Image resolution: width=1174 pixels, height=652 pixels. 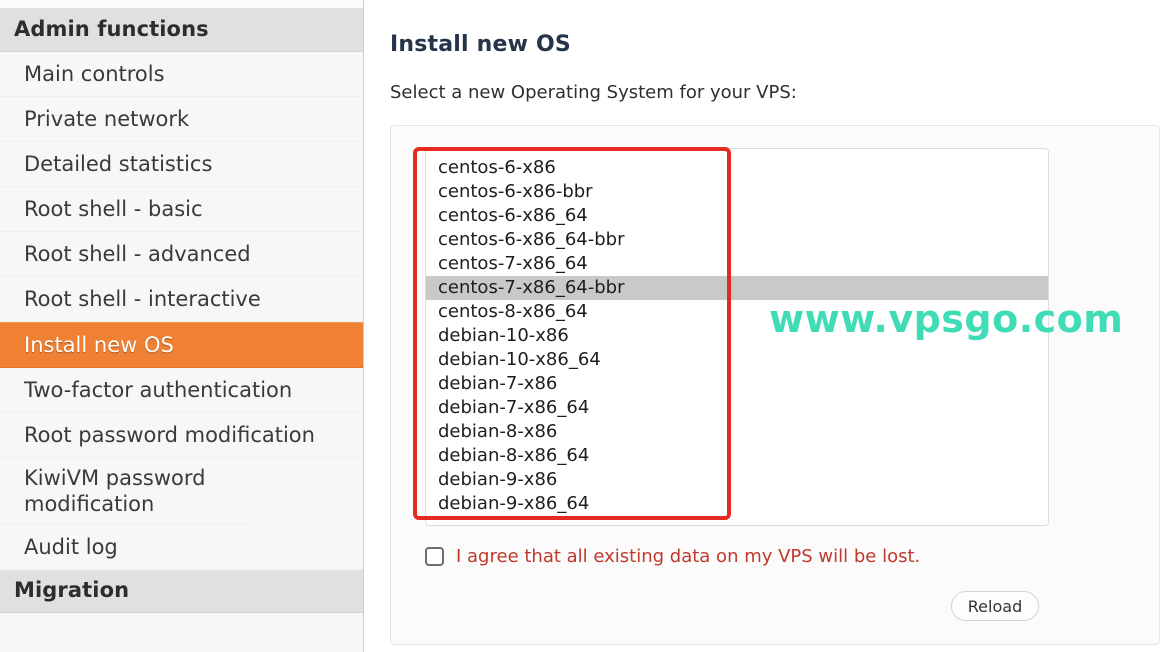 What do you see at coordinates (737, 504) in the screenshot?
I see `os-option: debian-9-x86_64` at bounding box center [737, 504].